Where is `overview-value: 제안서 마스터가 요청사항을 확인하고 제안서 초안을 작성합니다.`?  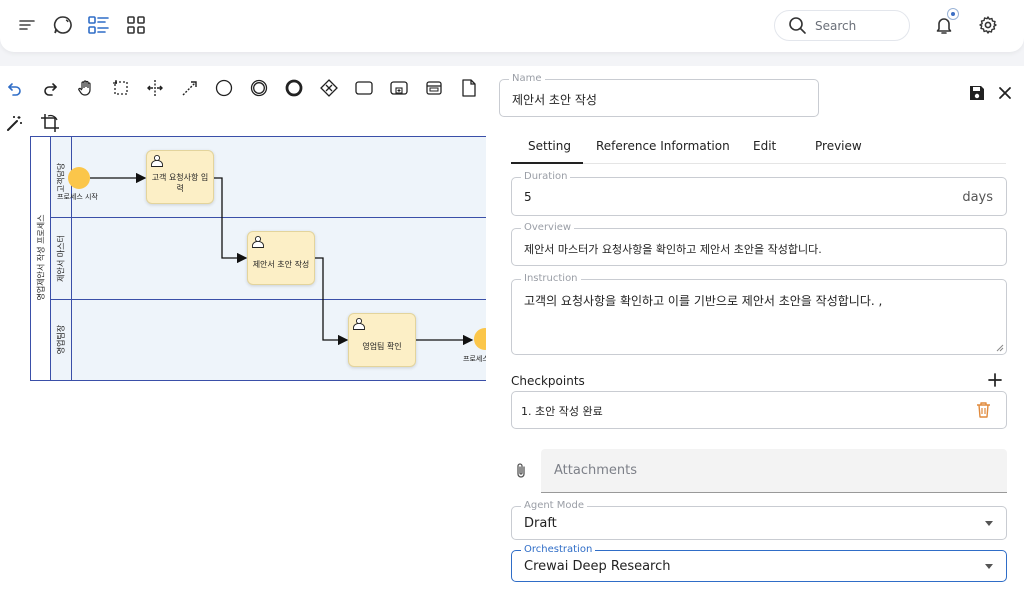 overview-value: 제안서 마스터가 요청사항을 확인하고 제안서 초안을 작성합니다. is located at coordinates (673, 249).